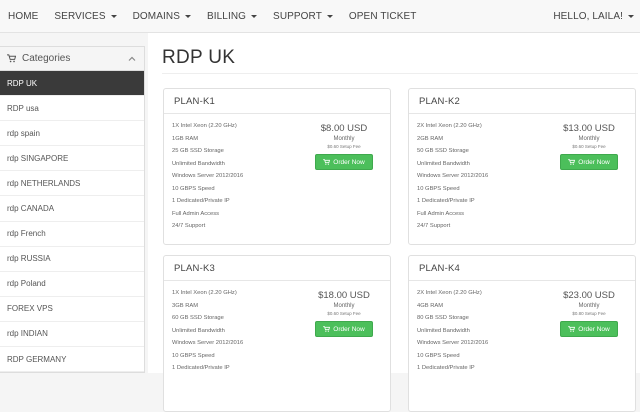  I want to click on plan-name: PLAN-K3, so click(277, 268).